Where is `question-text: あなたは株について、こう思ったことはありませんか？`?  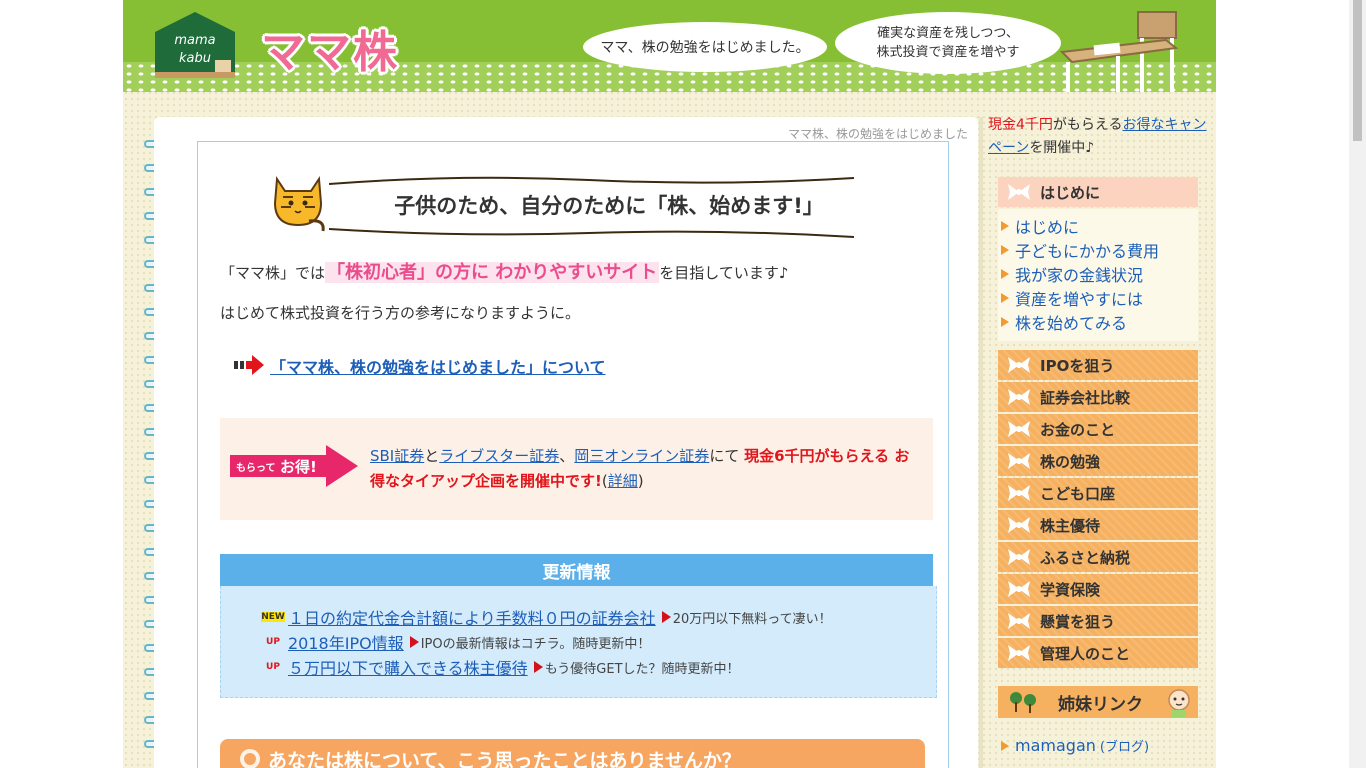
question-text: あなたは株について、こう思ったことはありませんか？ is located at coordinates (504, 758).